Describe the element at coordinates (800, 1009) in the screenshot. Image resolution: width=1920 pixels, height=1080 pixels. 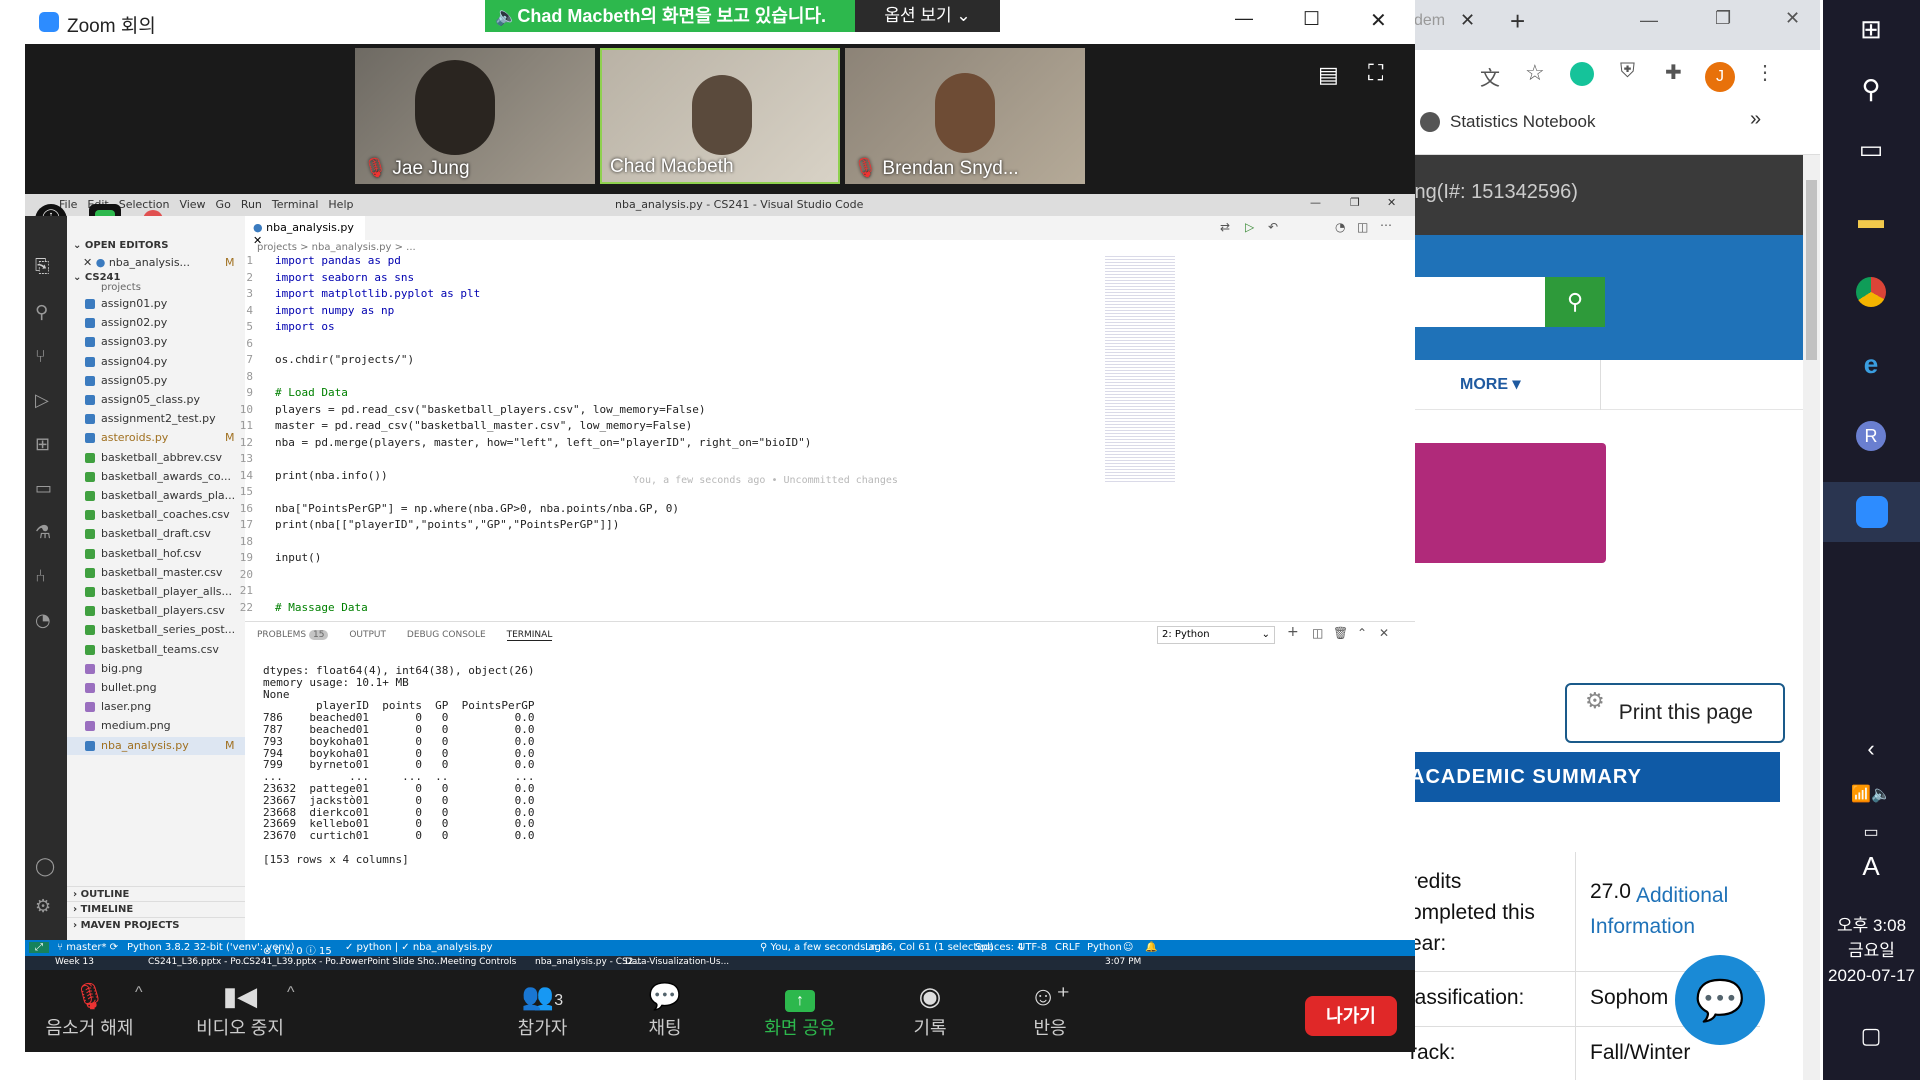
I see `share-screen-button: ↑ 화면 공유` at that location.